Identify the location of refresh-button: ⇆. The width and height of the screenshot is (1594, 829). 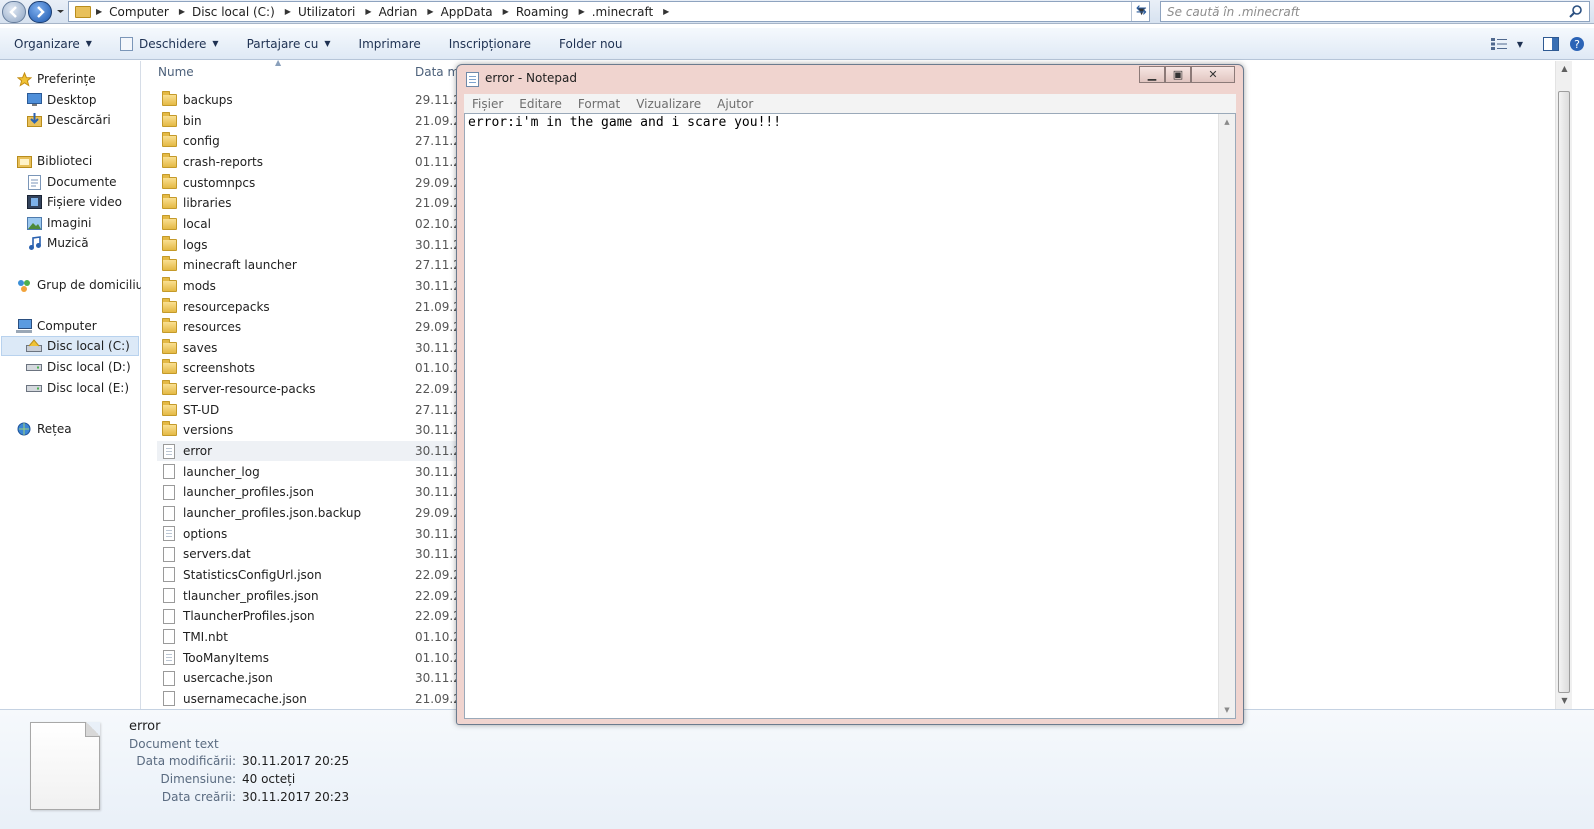
(1141, 11).